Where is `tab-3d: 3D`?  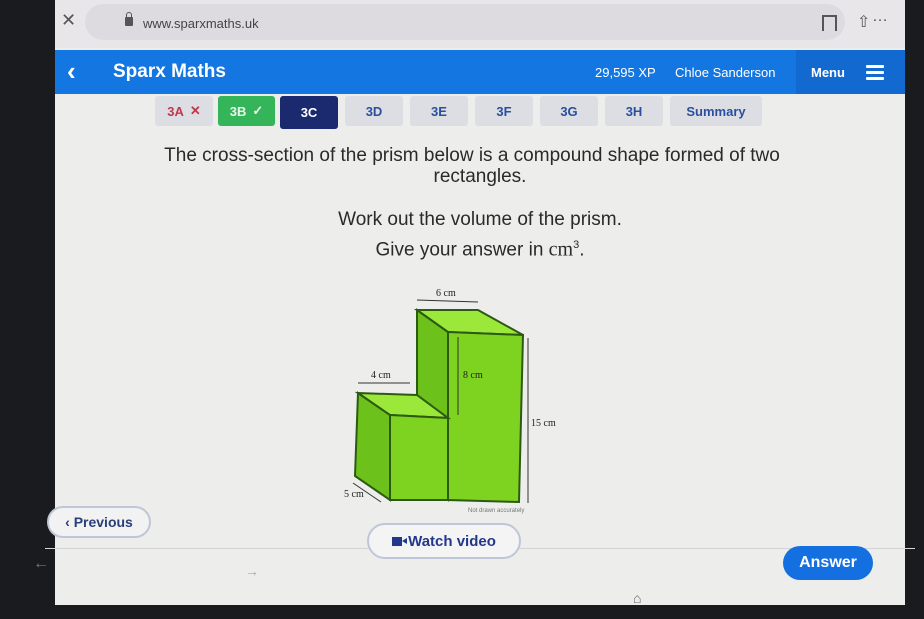 tab-3d: 3D is located at coordinates (374, 111).